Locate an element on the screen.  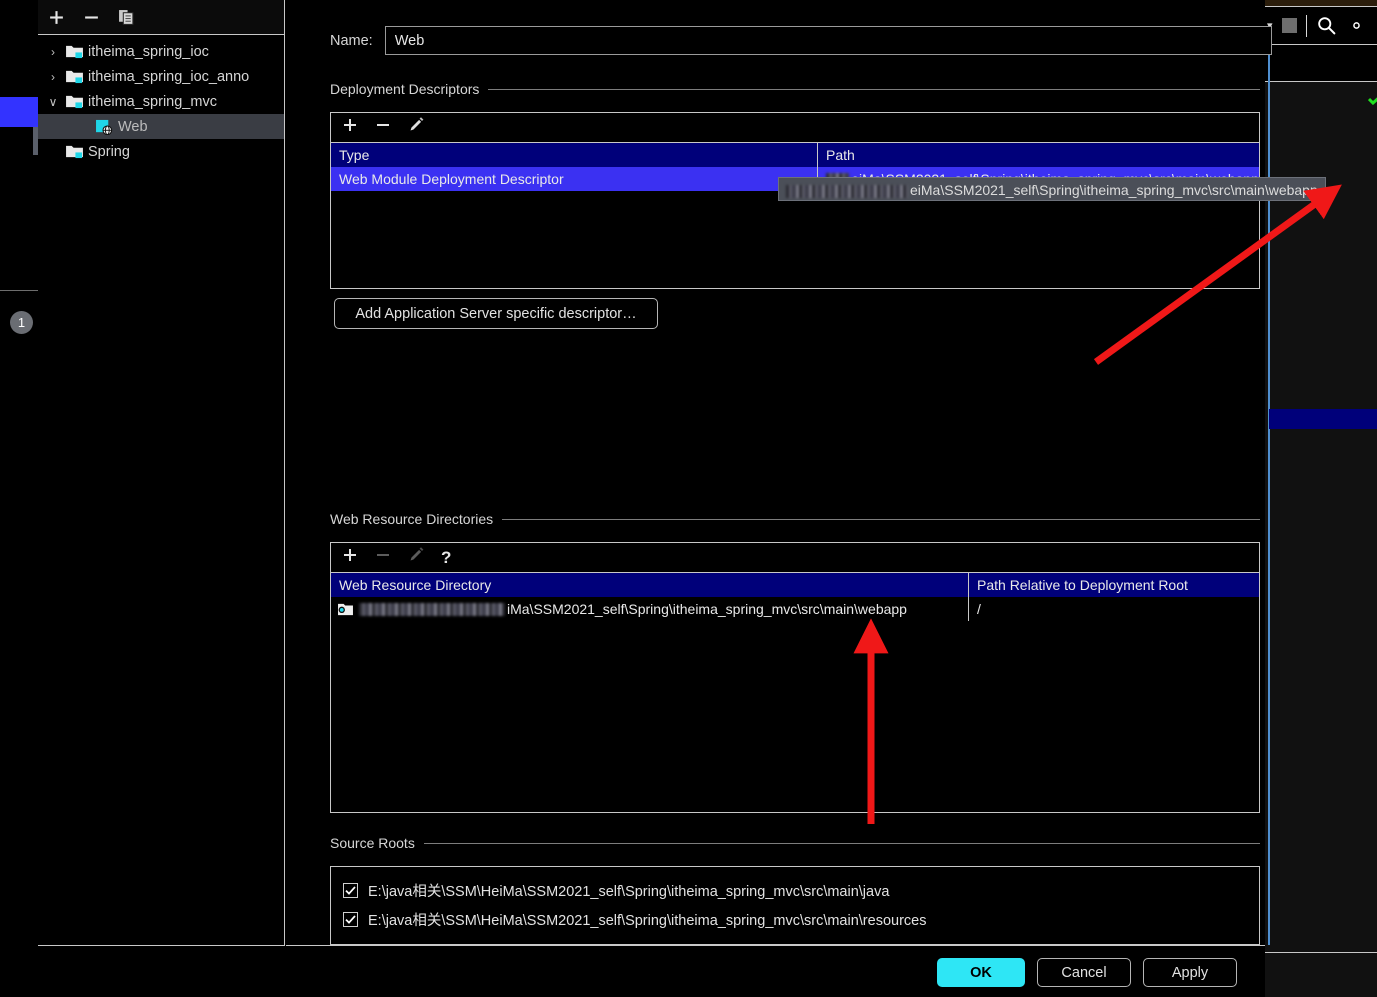
ide-toolbar: ▾ is located at coordinates (1321, 25).